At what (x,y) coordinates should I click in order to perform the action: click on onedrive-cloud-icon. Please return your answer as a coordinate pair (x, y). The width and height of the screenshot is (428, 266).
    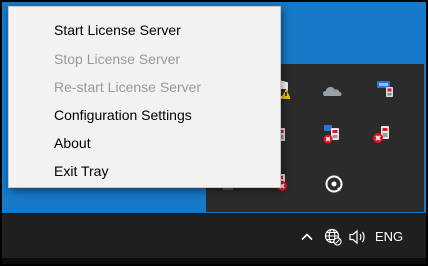
    Looking at the image, I should click on (332, 91).